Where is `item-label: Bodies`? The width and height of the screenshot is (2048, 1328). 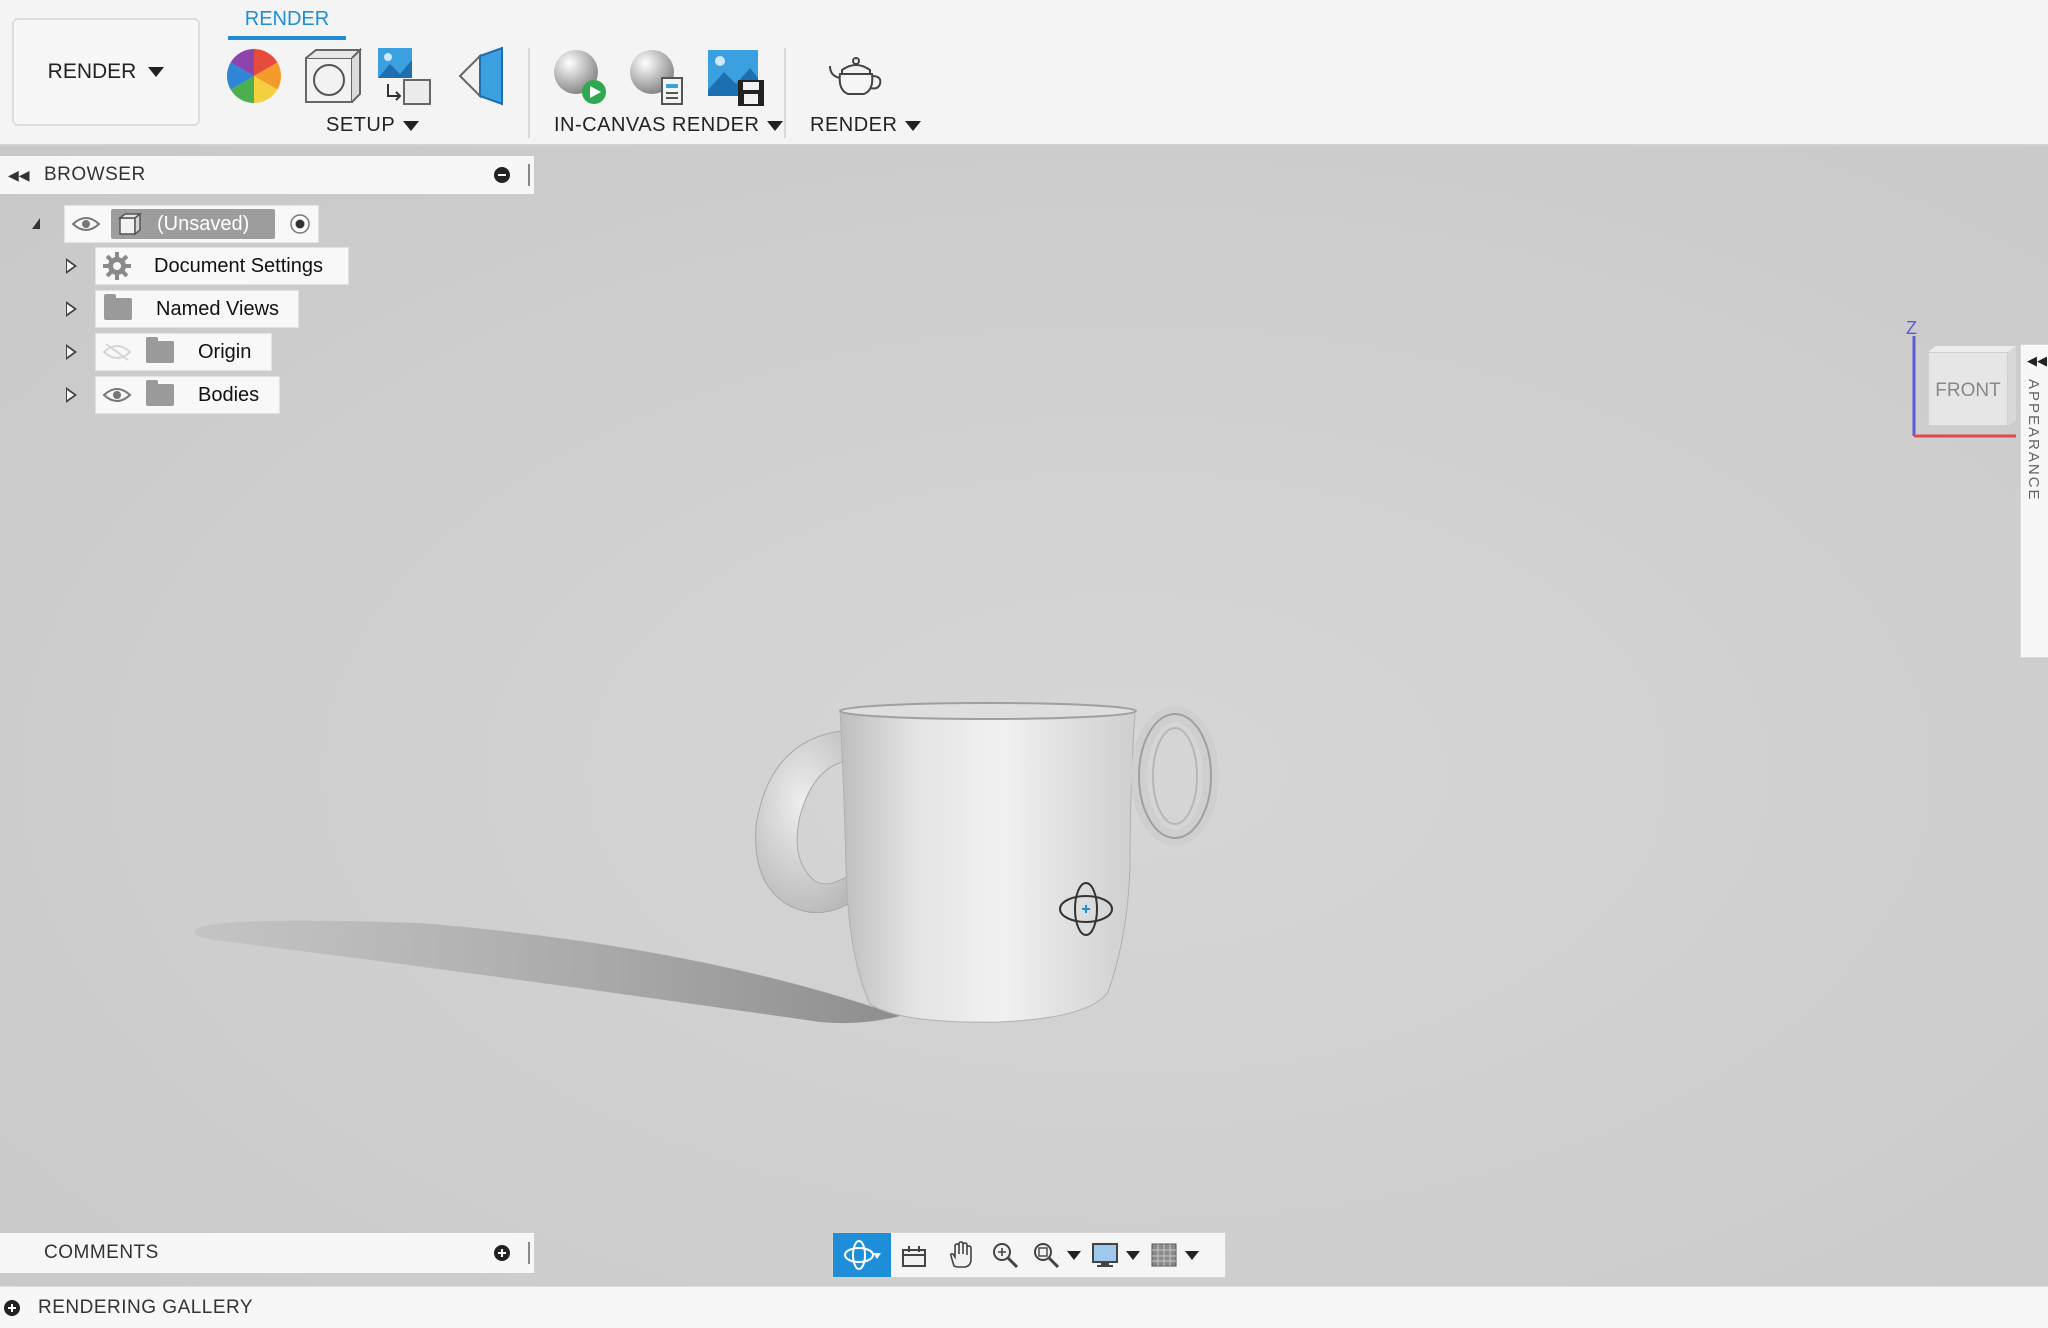 item-label: Bodies is located at coordinates (229, 394).